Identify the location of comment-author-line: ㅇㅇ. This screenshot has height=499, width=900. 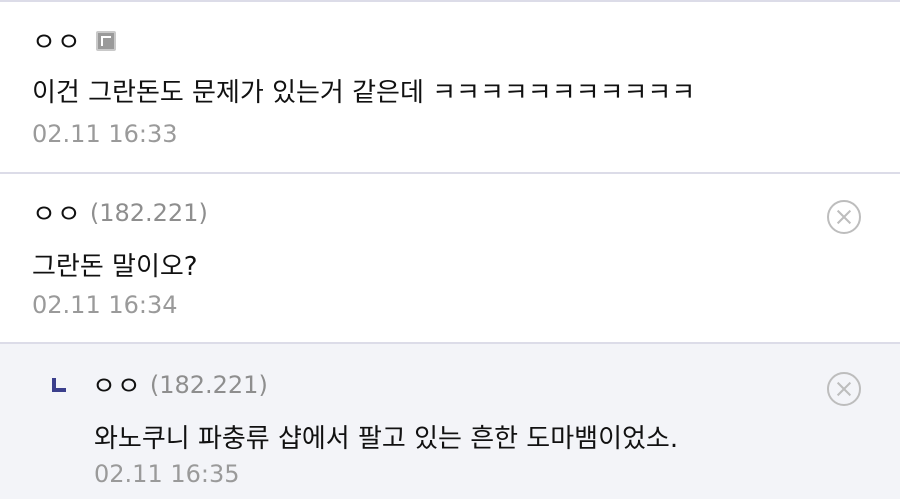
(74, 40).